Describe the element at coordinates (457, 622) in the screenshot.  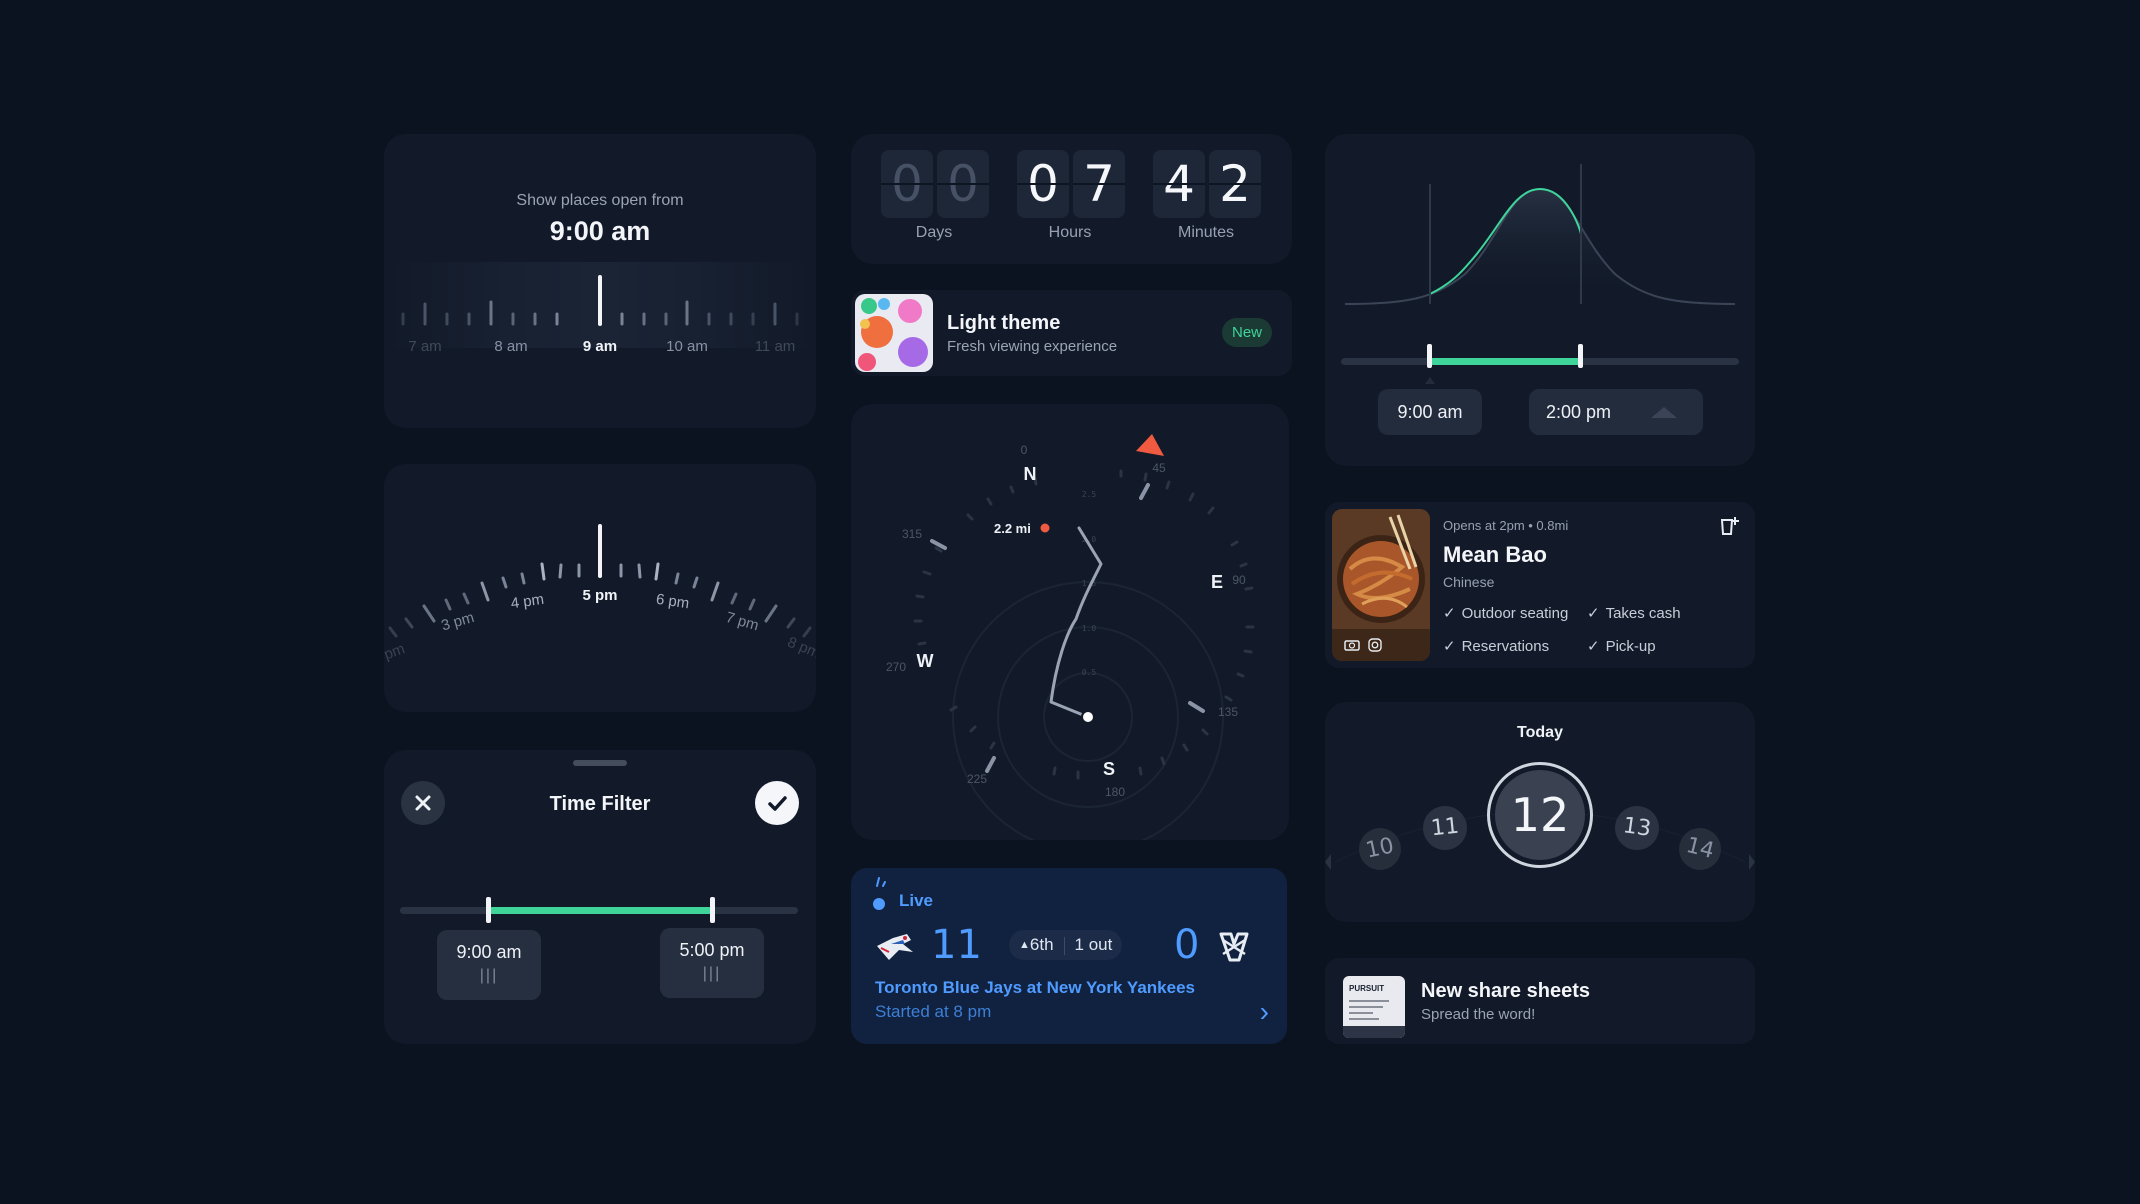
I see `dial-label: 3 pm` at that location.